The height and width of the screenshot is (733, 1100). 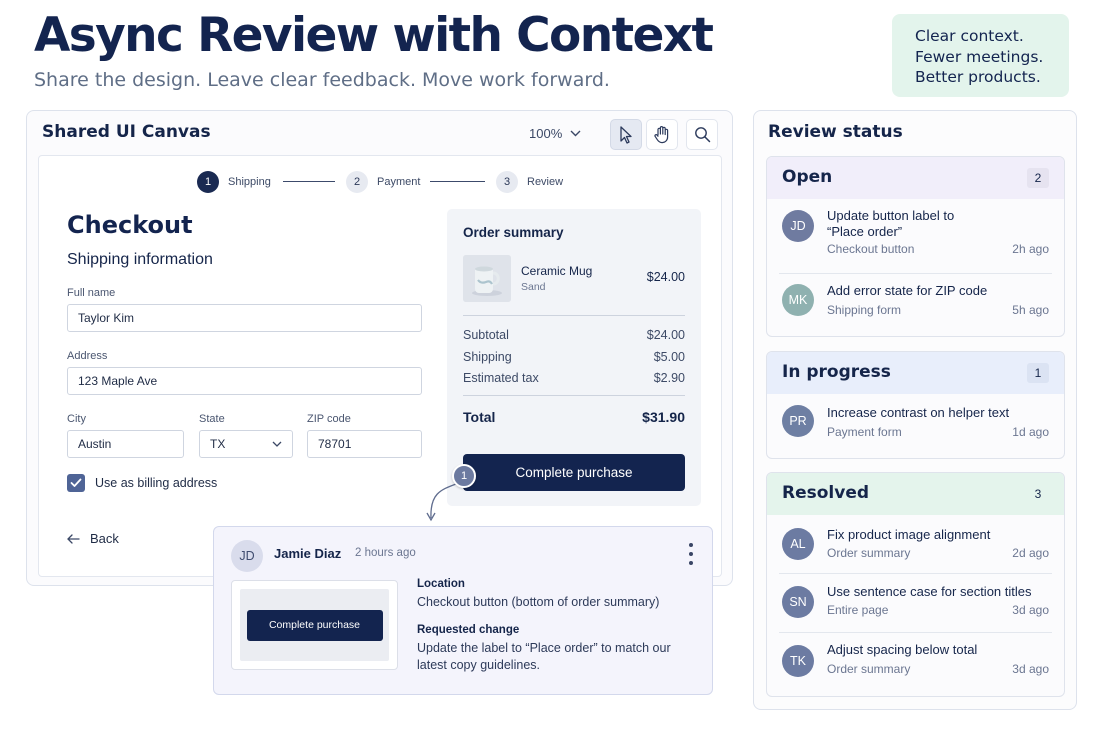 I want to click on item-age: 3d ago, so click(x=1030, y=610).